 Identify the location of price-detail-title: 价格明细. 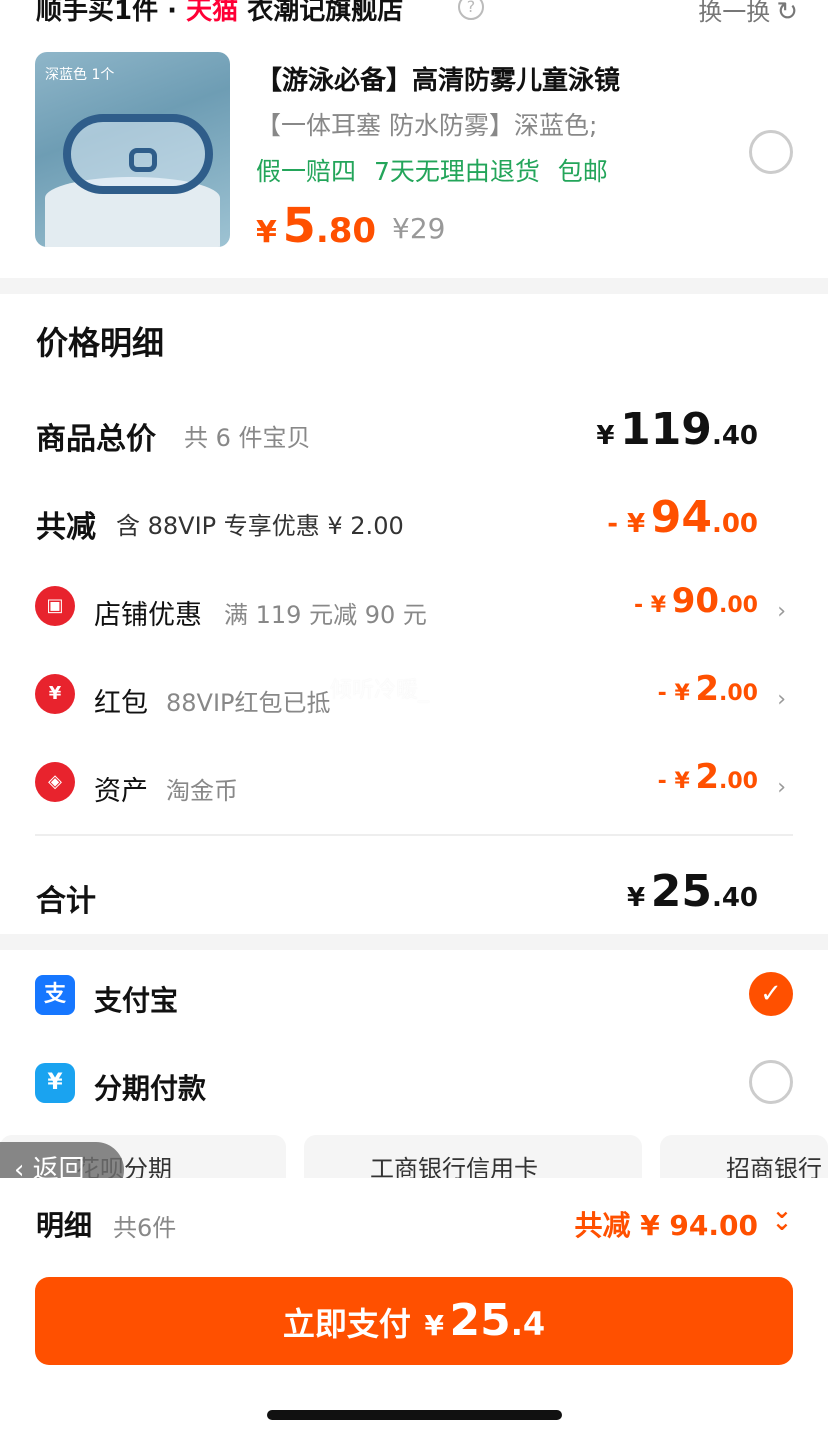
(100, 343).